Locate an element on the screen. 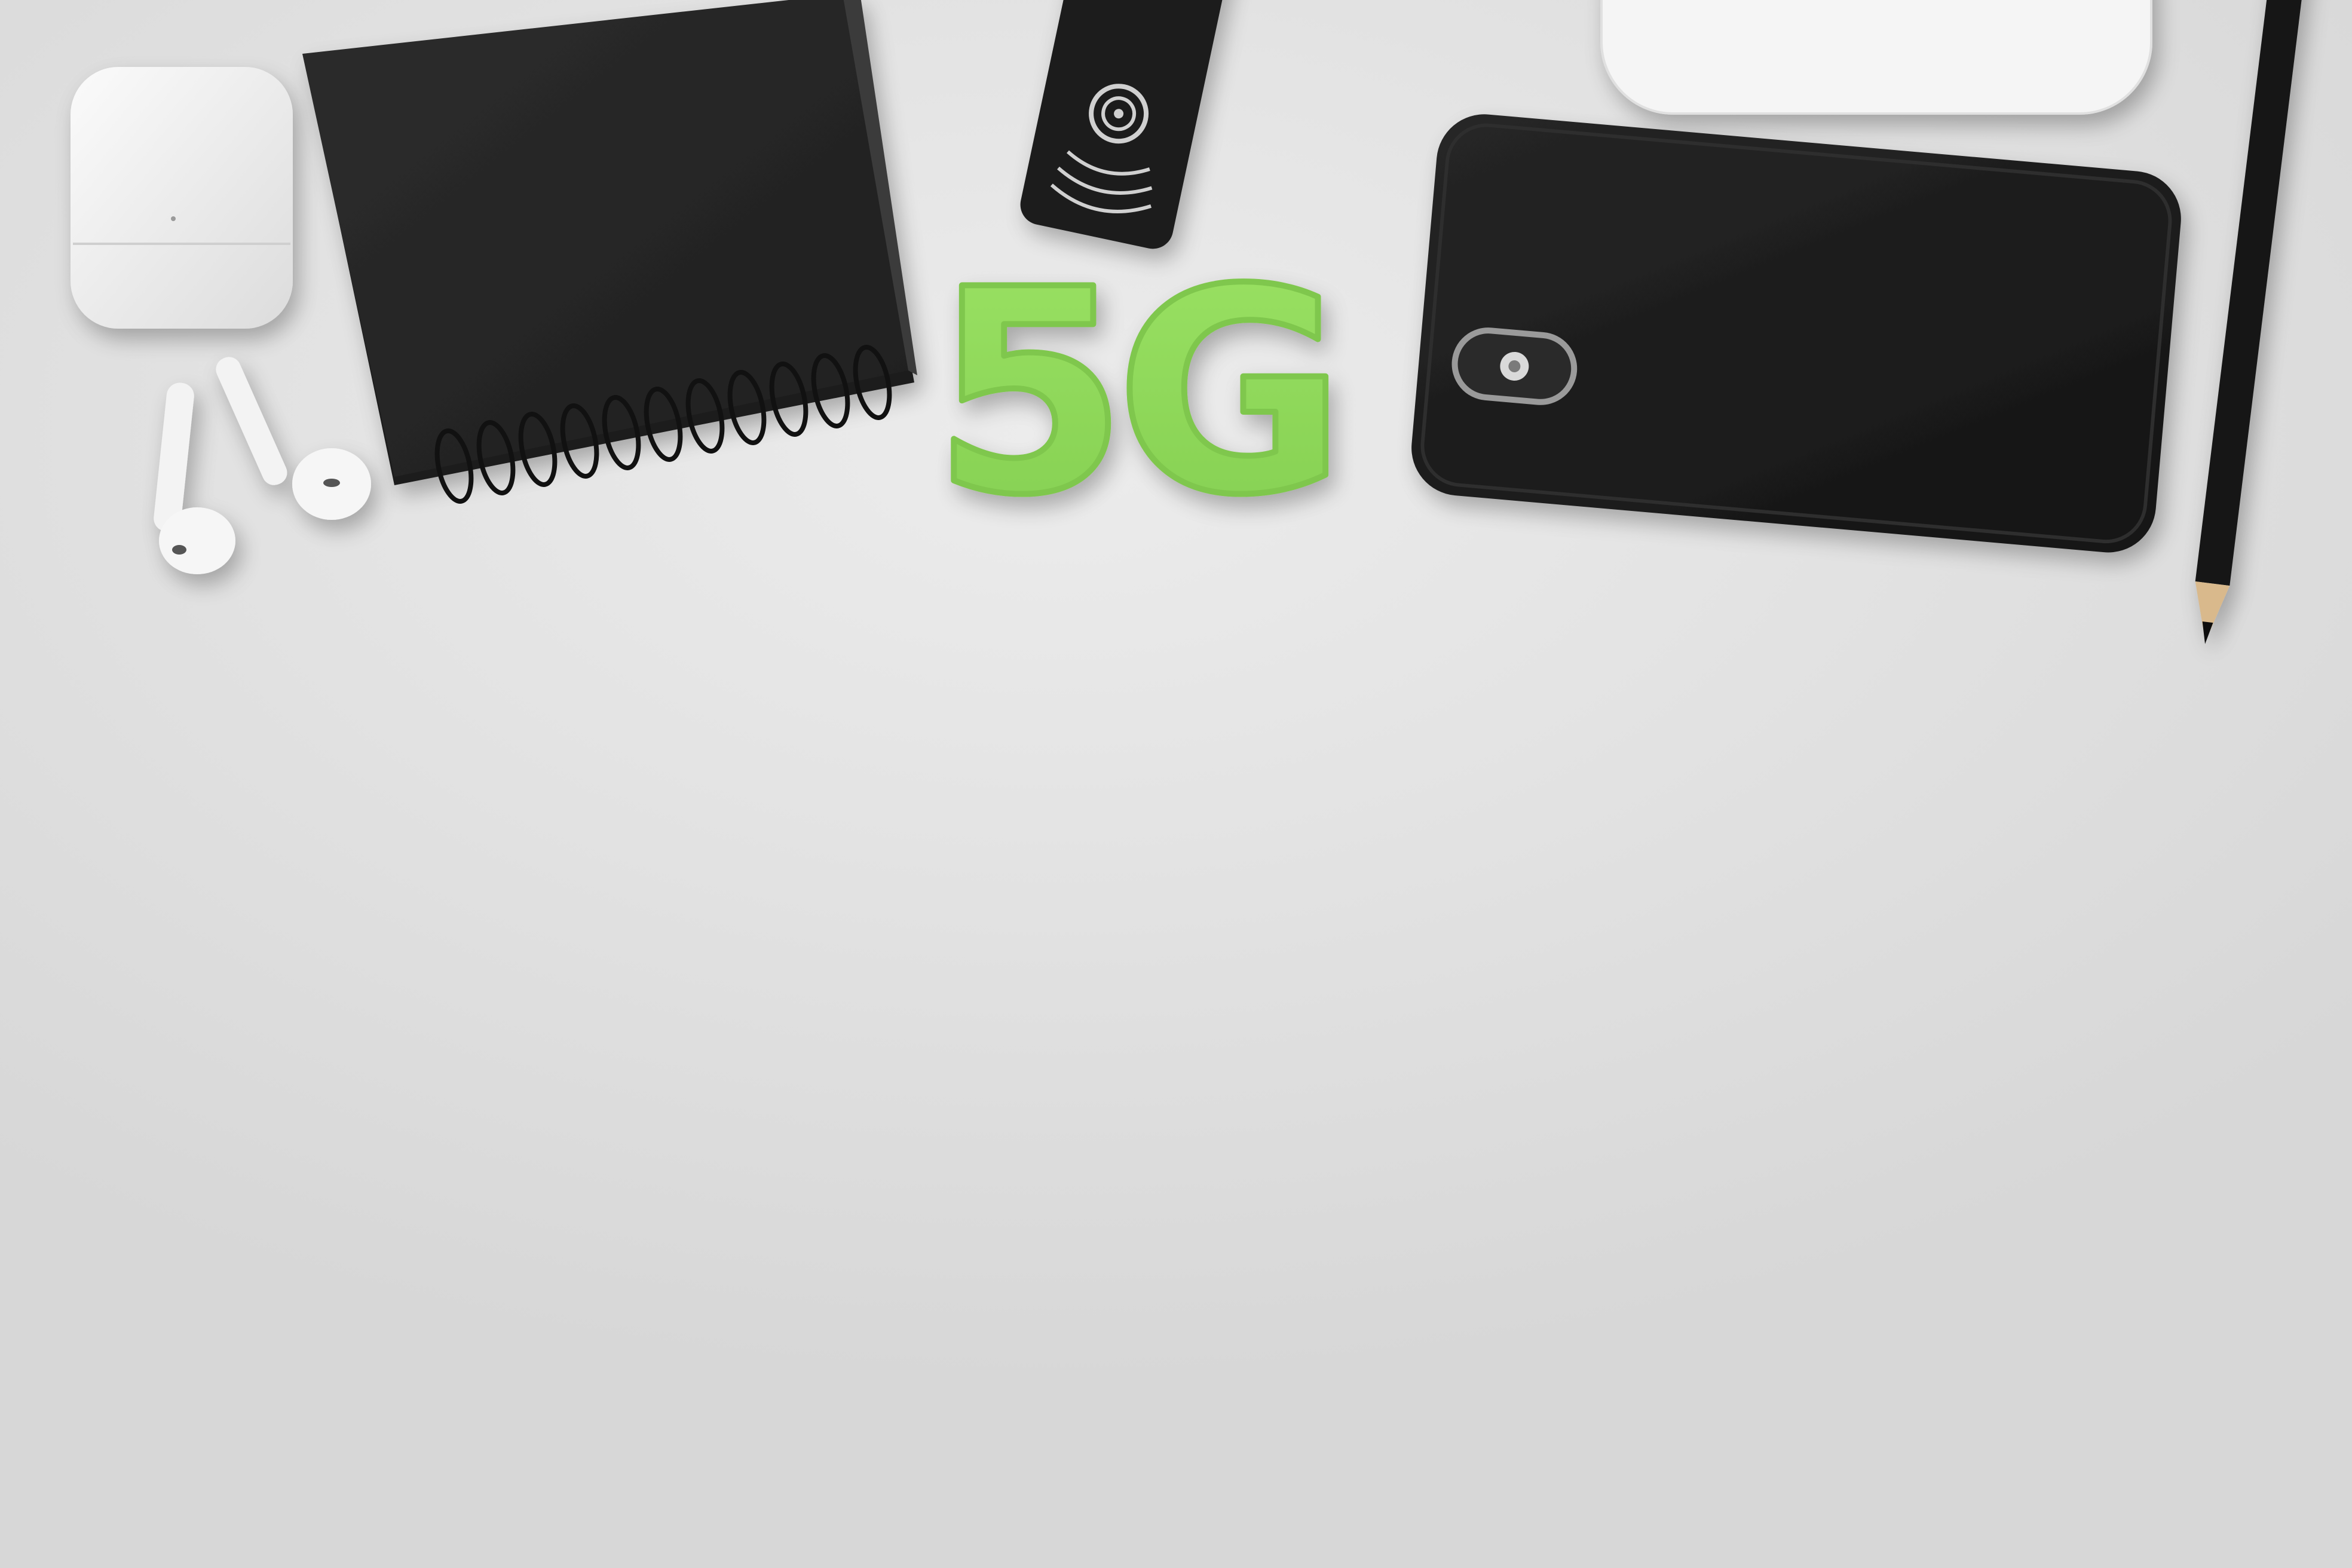 The width and height of the screenshot is (2352, 1568). 5g-foam-letters: 5G is located at coordinates (1139, 392).